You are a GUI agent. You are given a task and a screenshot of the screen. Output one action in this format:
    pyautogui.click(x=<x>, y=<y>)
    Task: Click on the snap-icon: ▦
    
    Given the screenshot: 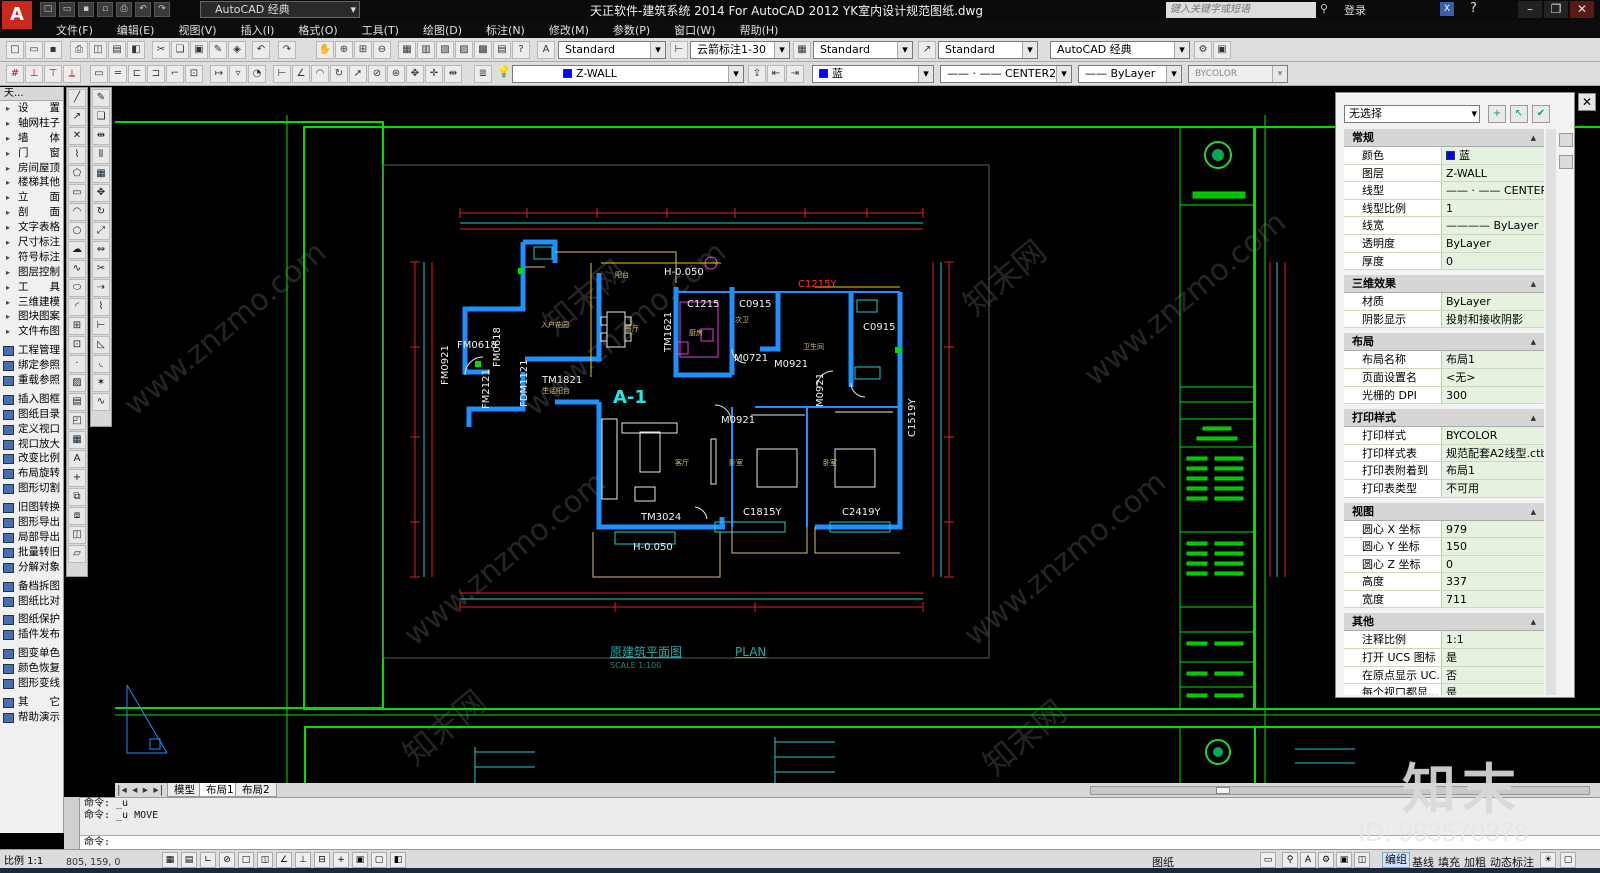 What is the action you would take?
    pyautogui.click(x=170, y=860)
    